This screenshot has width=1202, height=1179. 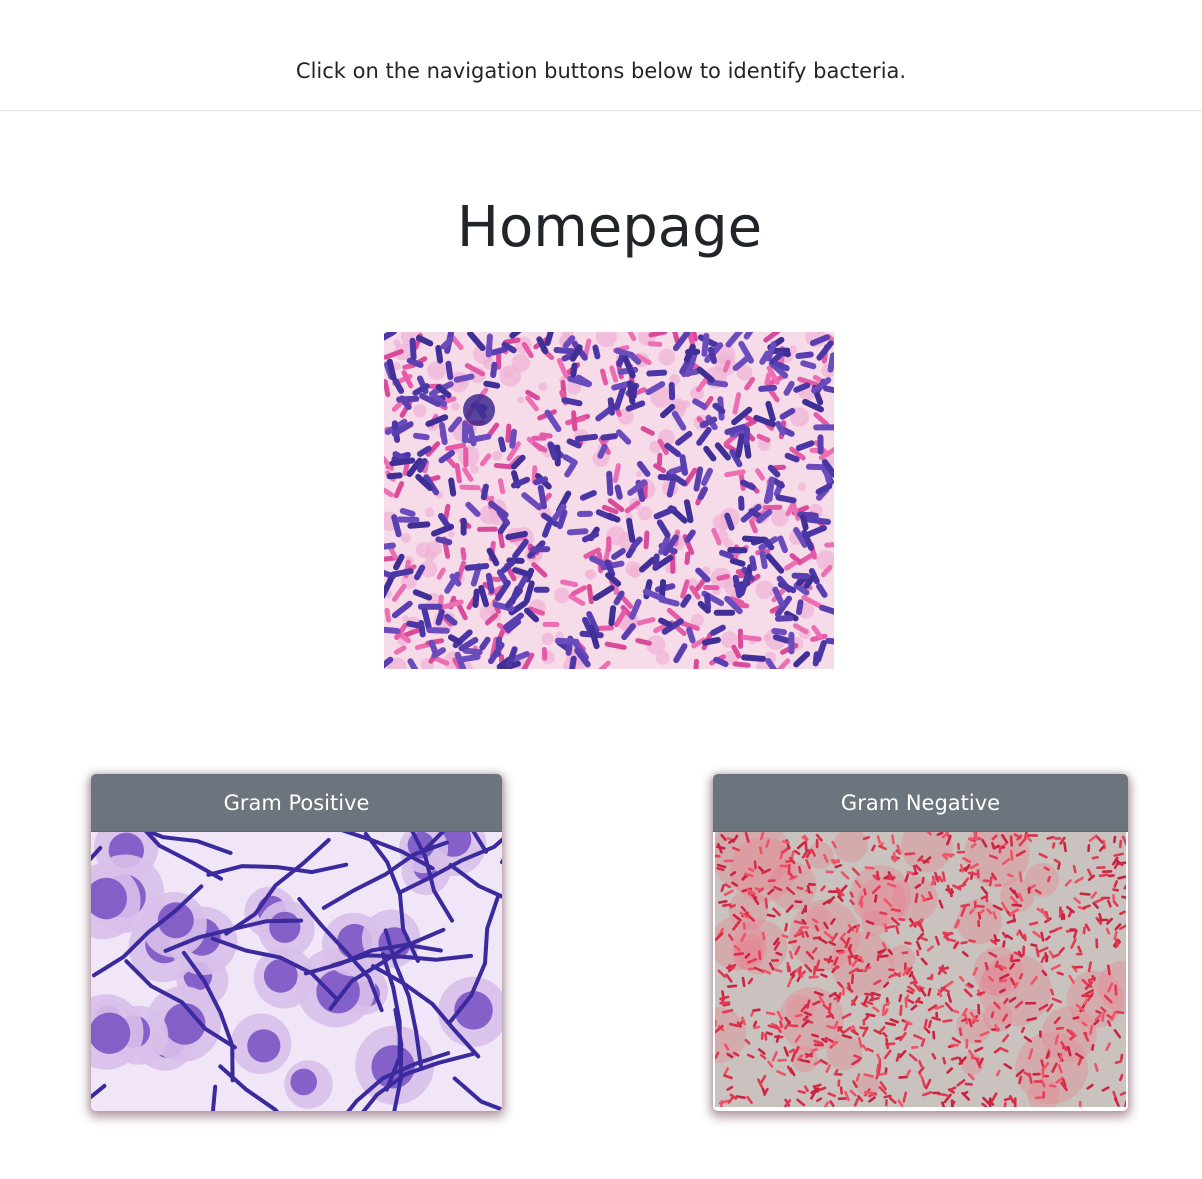 I want to click on hero-image, so click(x=609, y=500).